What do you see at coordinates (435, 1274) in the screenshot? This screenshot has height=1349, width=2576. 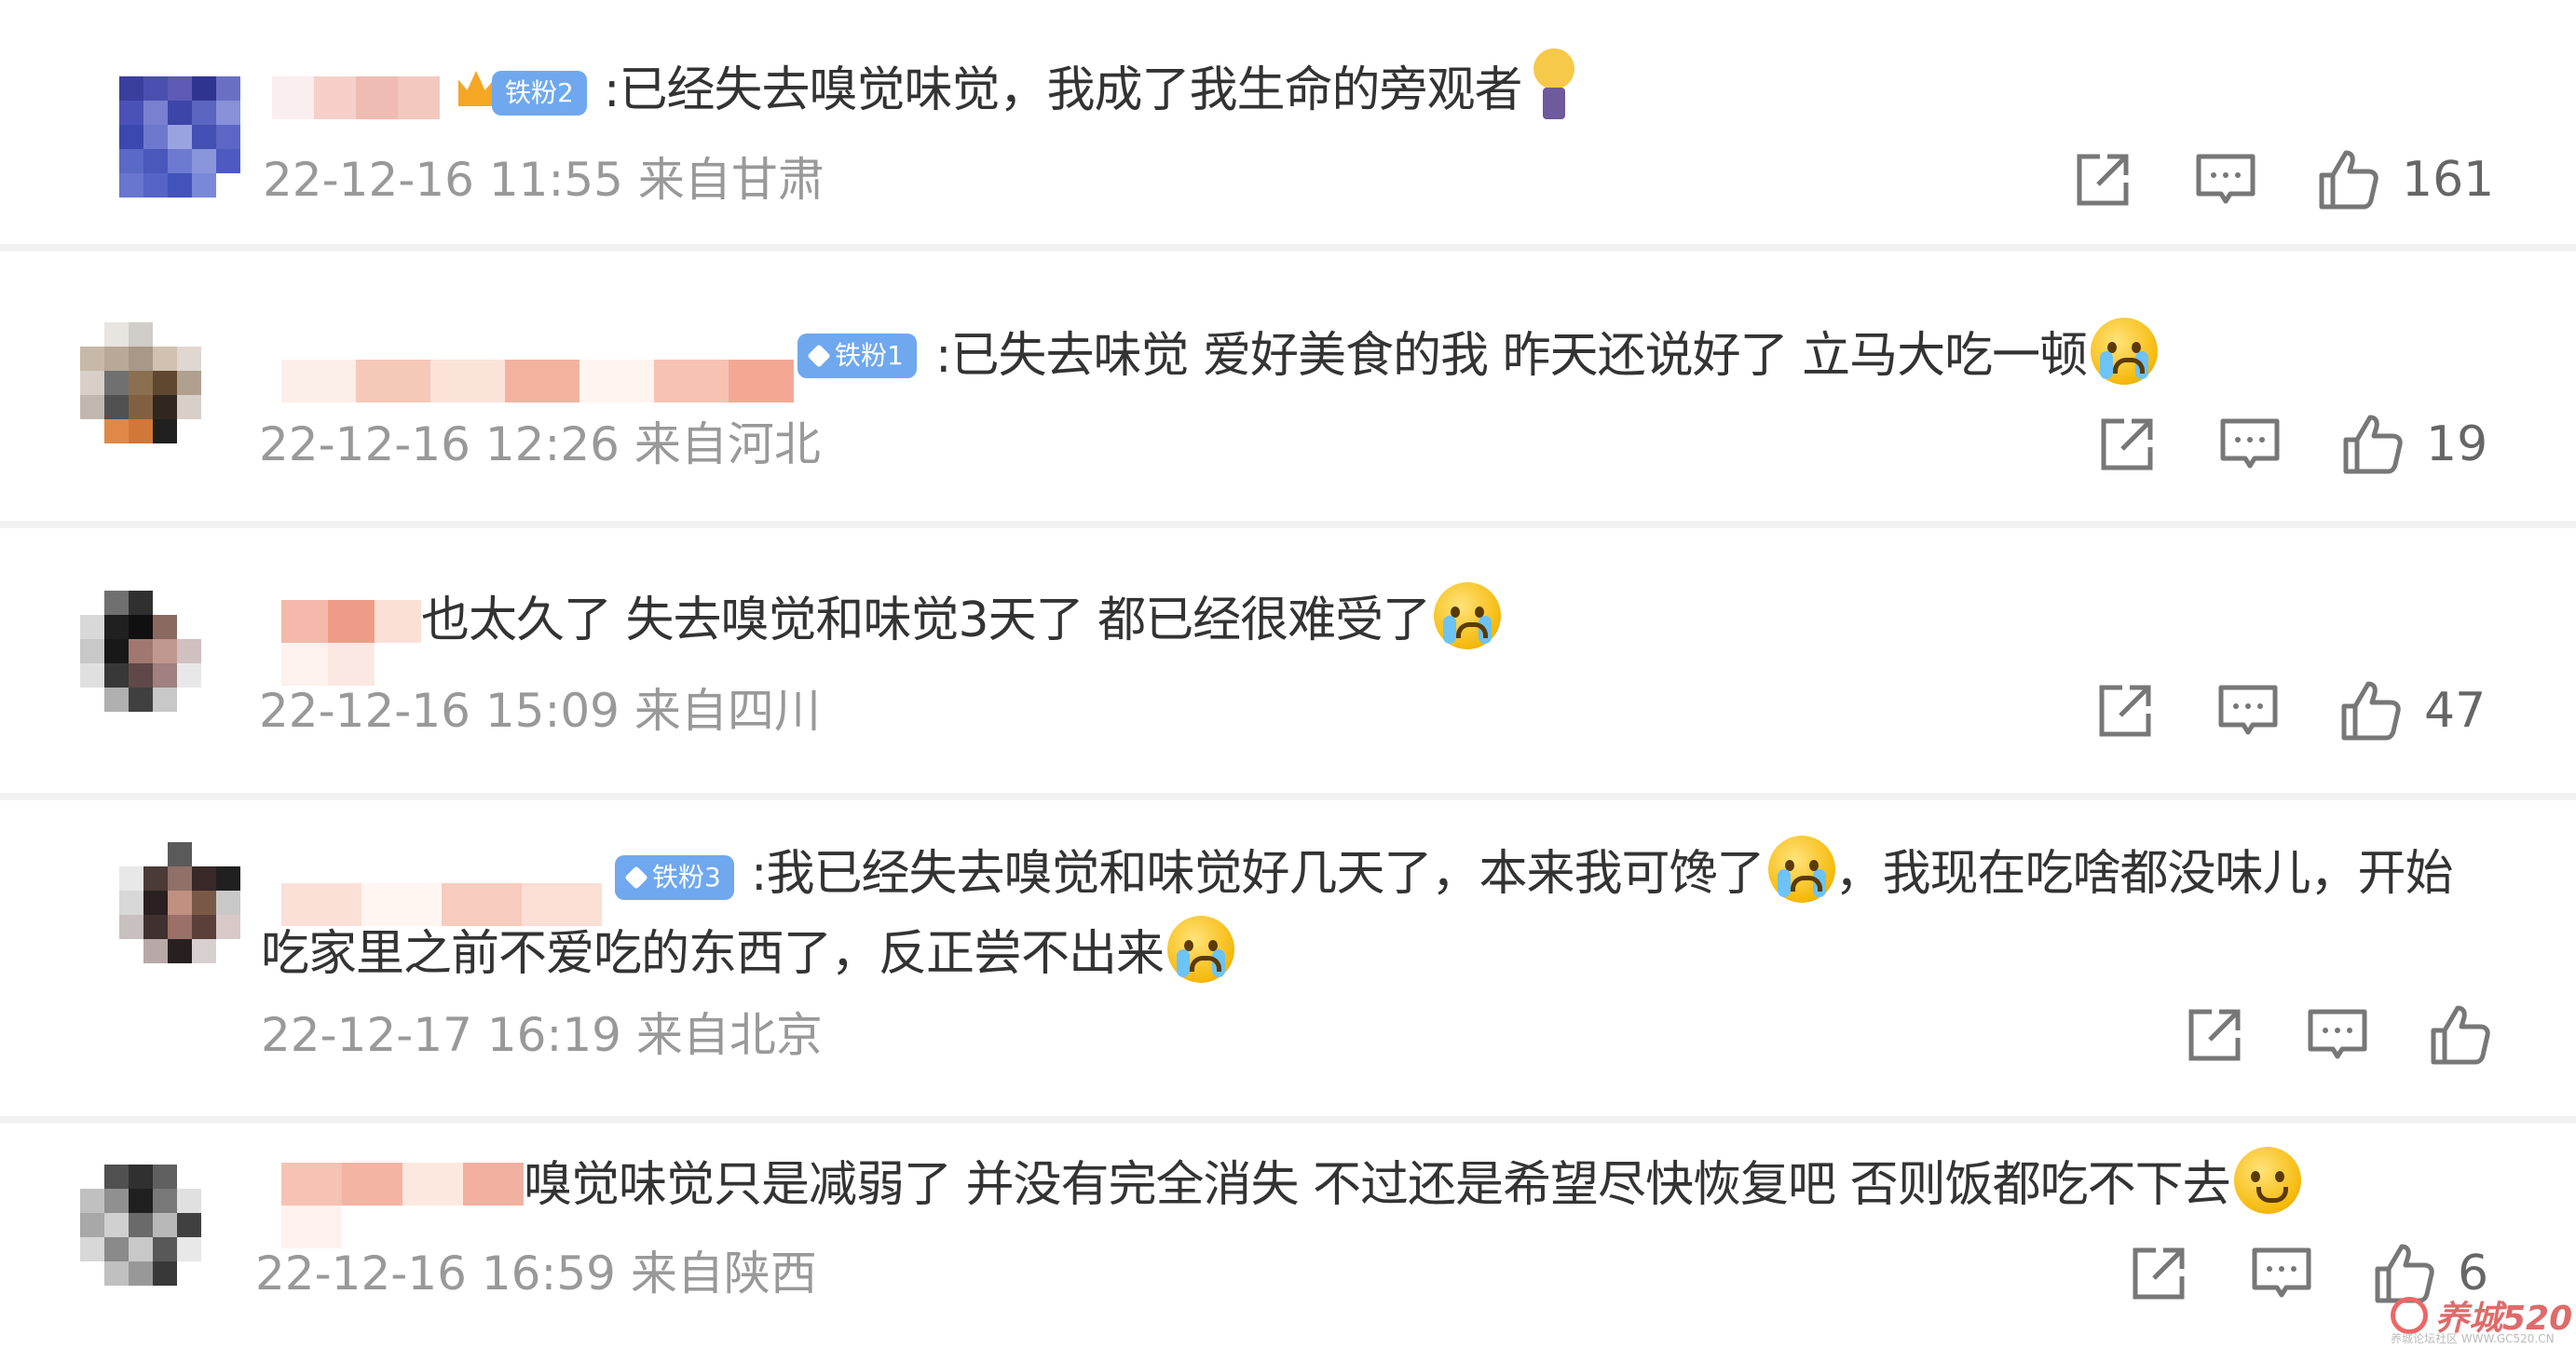 I see `timestamp: 22-12-16 16:59` at bounding box center [435, 1274].